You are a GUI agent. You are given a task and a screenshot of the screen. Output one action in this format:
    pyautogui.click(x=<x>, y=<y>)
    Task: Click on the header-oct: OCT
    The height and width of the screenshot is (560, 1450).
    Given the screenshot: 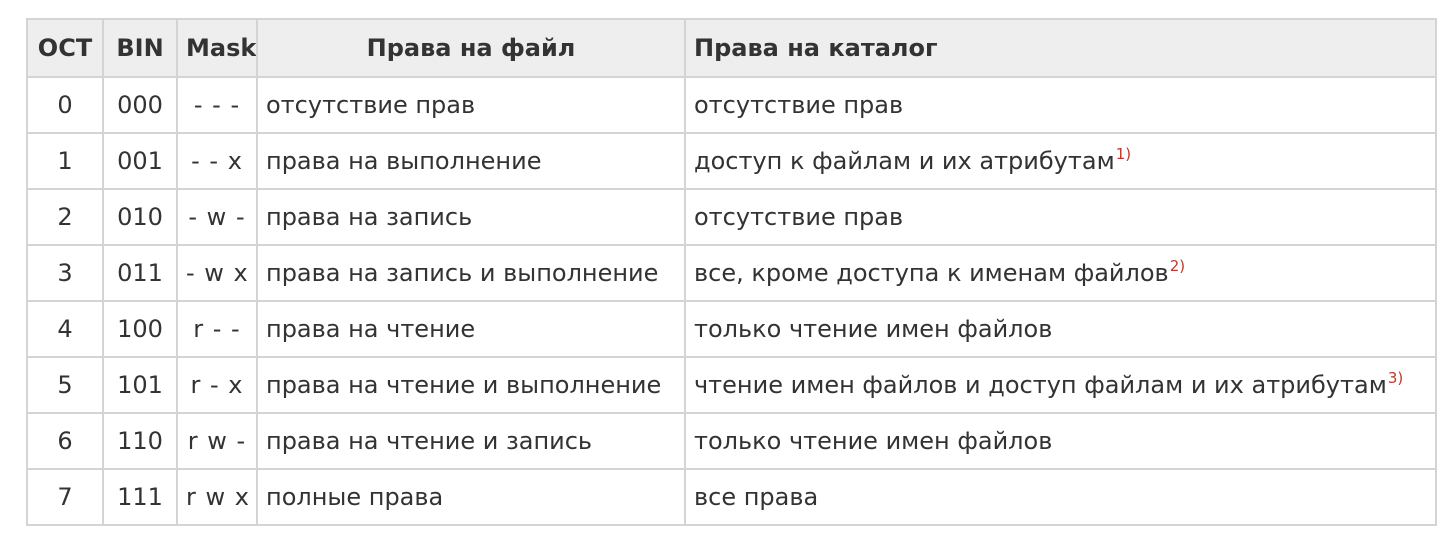 What is the action you would take?
    pyautogui.click(x=65, y=48)
    